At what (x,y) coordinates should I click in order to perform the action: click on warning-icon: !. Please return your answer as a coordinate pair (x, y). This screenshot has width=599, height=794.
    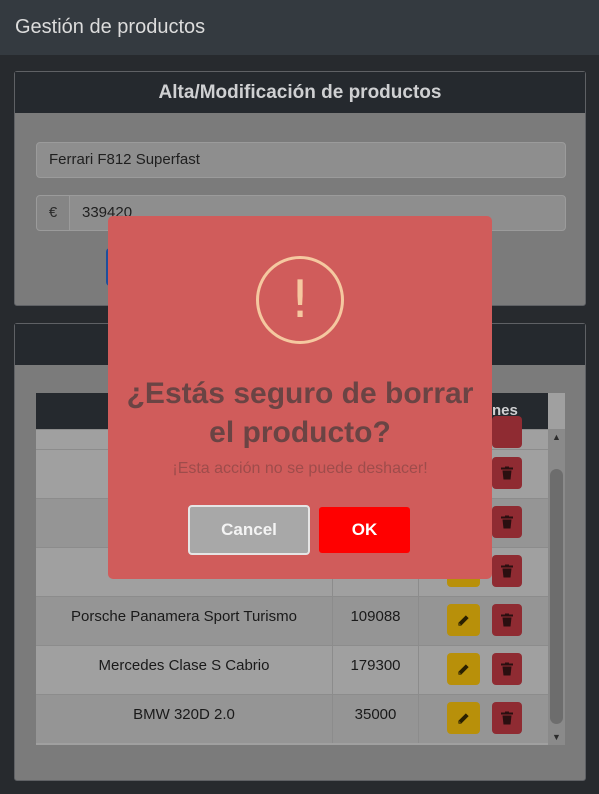
    Looking at the image, I should click on (300, 300).